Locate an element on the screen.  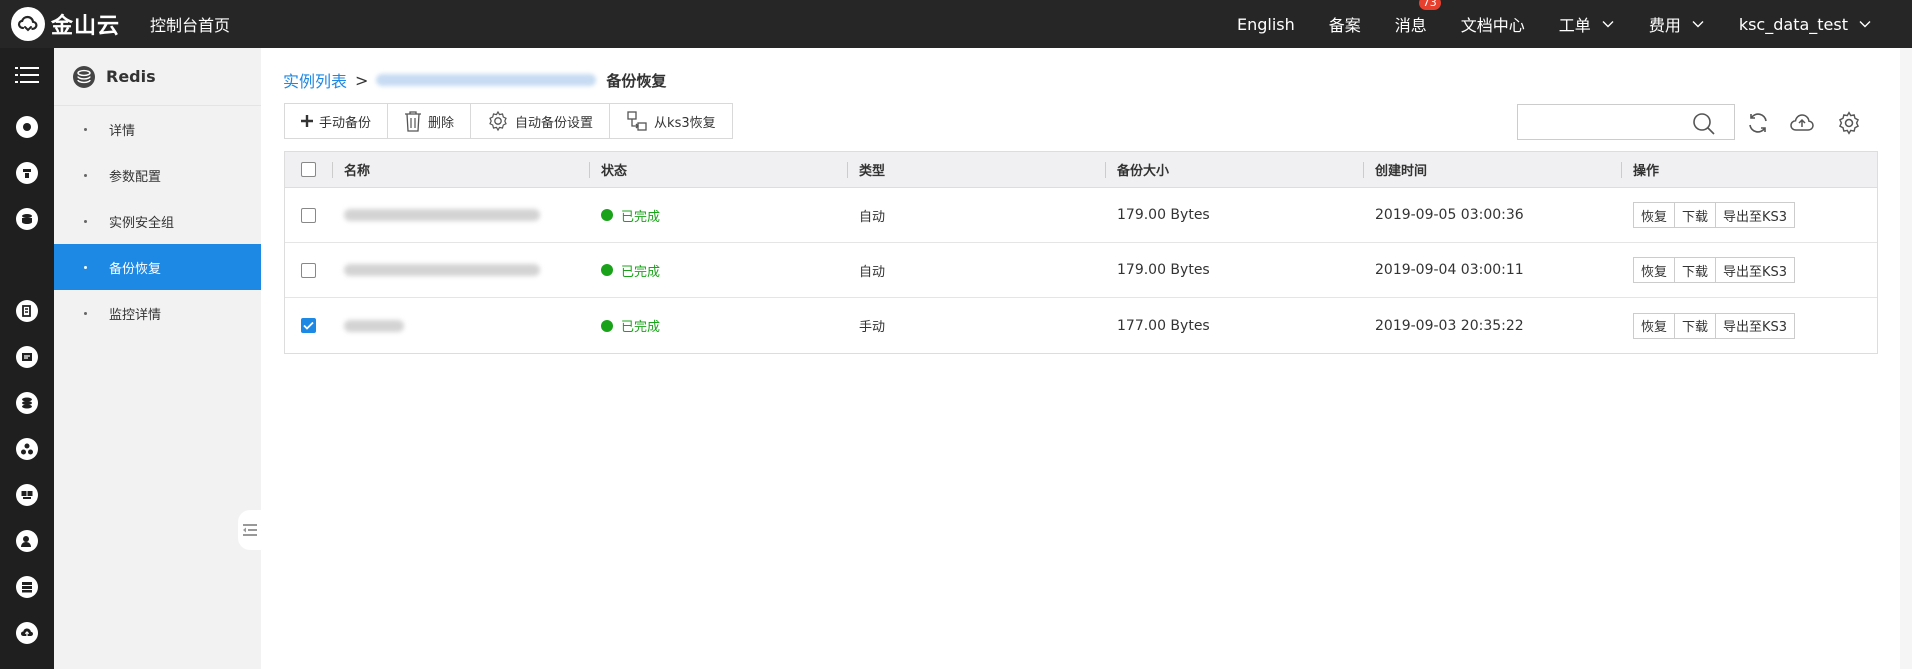
nav-tickets: 工单 is located at coordinates (1587, 24).